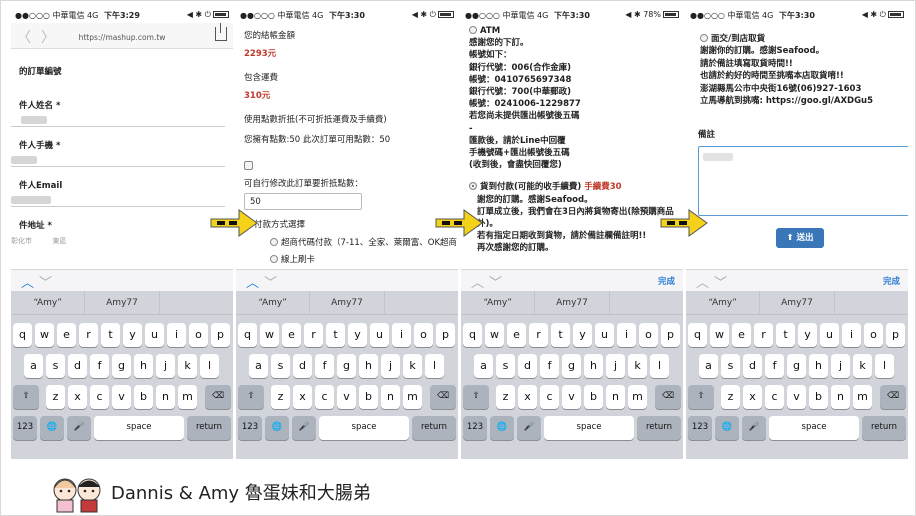 This screenshot has width=916, height=516. I want to click on key-v: v, so click(796, 397).